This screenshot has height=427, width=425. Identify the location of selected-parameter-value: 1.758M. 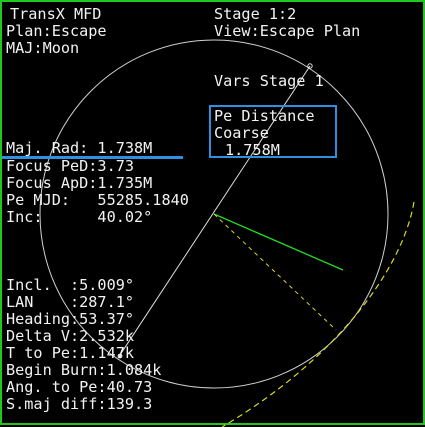
(252, 150).